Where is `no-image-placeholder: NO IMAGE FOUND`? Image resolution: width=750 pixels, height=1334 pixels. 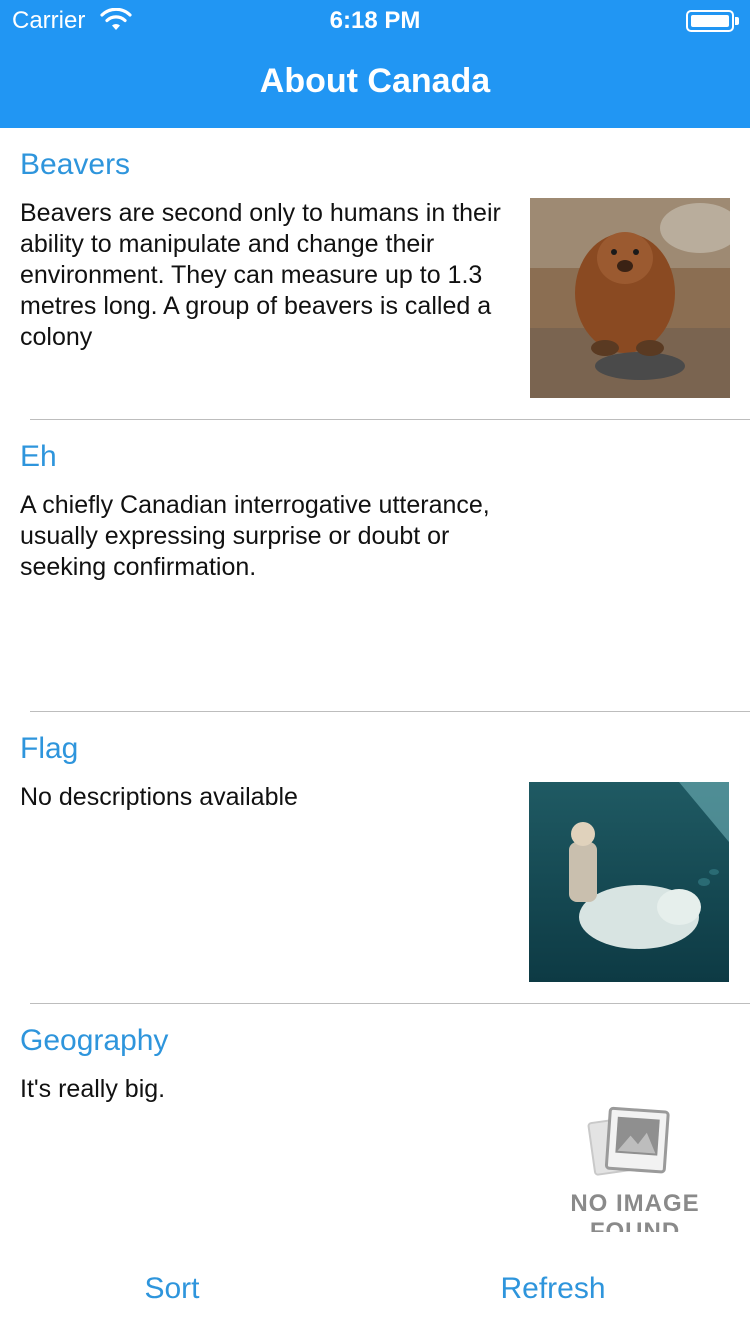
no-image-placeholder: NO IMAGE FOUND is located at coordinates (635, 1168).